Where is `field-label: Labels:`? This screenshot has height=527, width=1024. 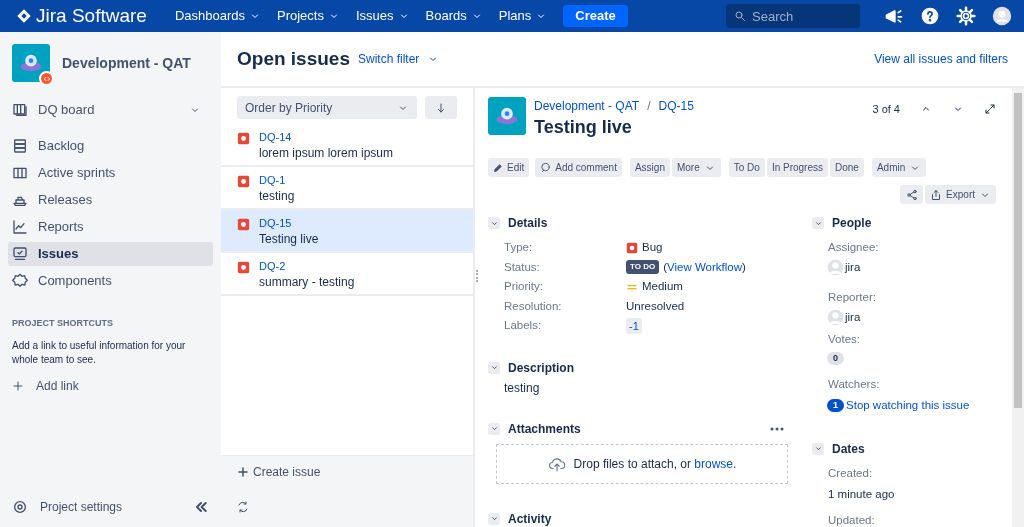
field-label: Labels: is located at coordinates (523, 326).